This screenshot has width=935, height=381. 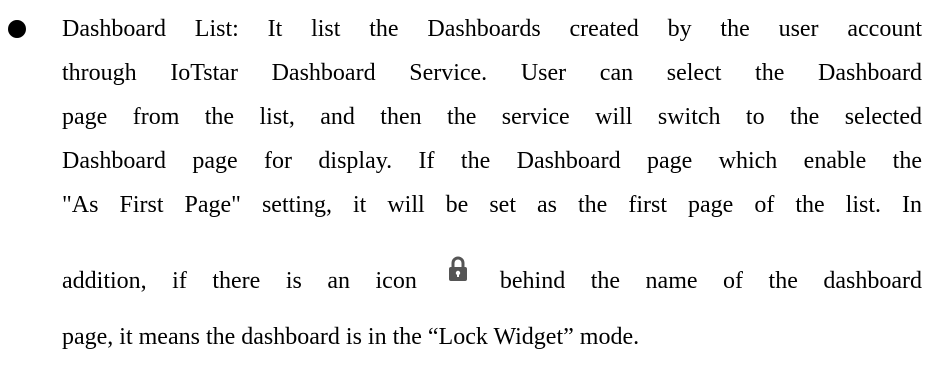 What do you see at coordinates (711, 281) in the screenshot?
I see `line-6-text-after-icon: behind the name of the dashboard` at bounding box center [711, 281].